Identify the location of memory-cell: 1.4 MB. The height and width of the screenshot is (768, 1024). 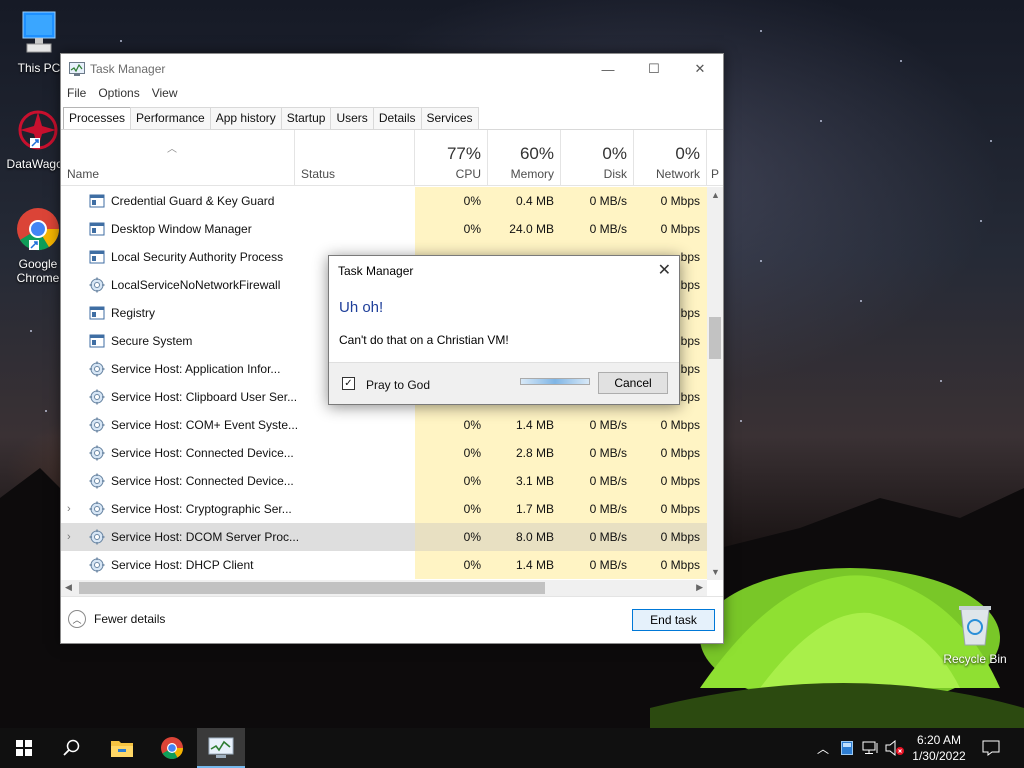
(524, 565).